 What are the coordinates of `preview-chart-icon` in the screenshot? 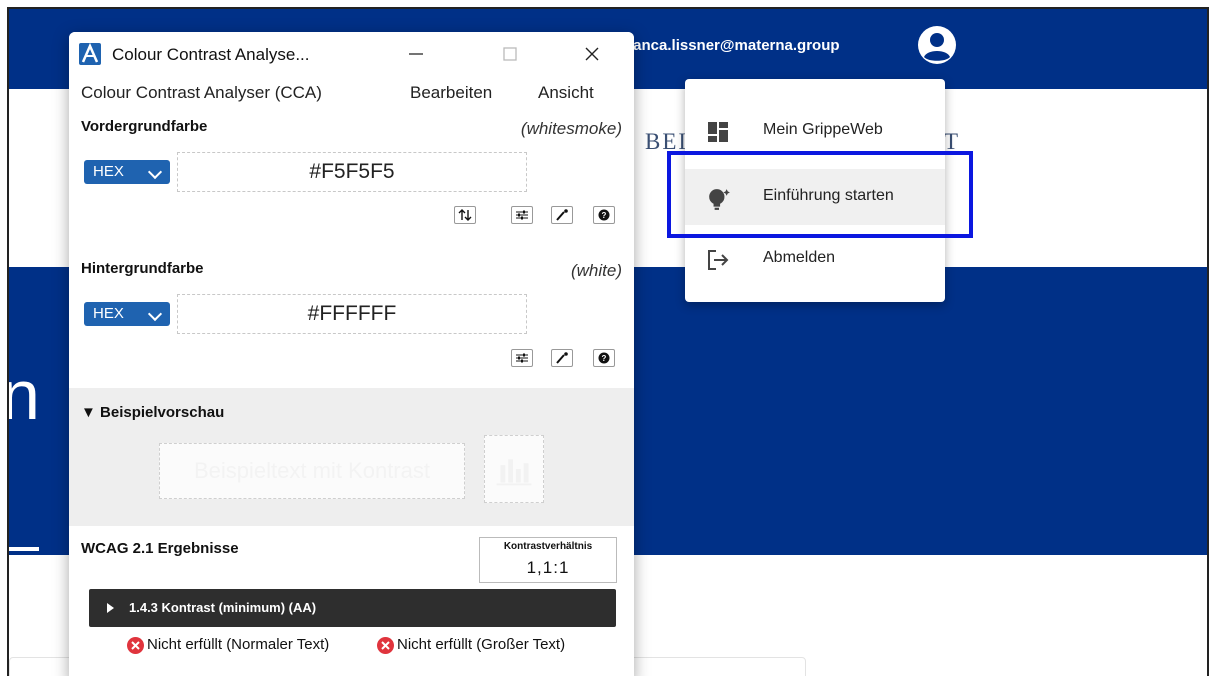 It's located at (514, 469).